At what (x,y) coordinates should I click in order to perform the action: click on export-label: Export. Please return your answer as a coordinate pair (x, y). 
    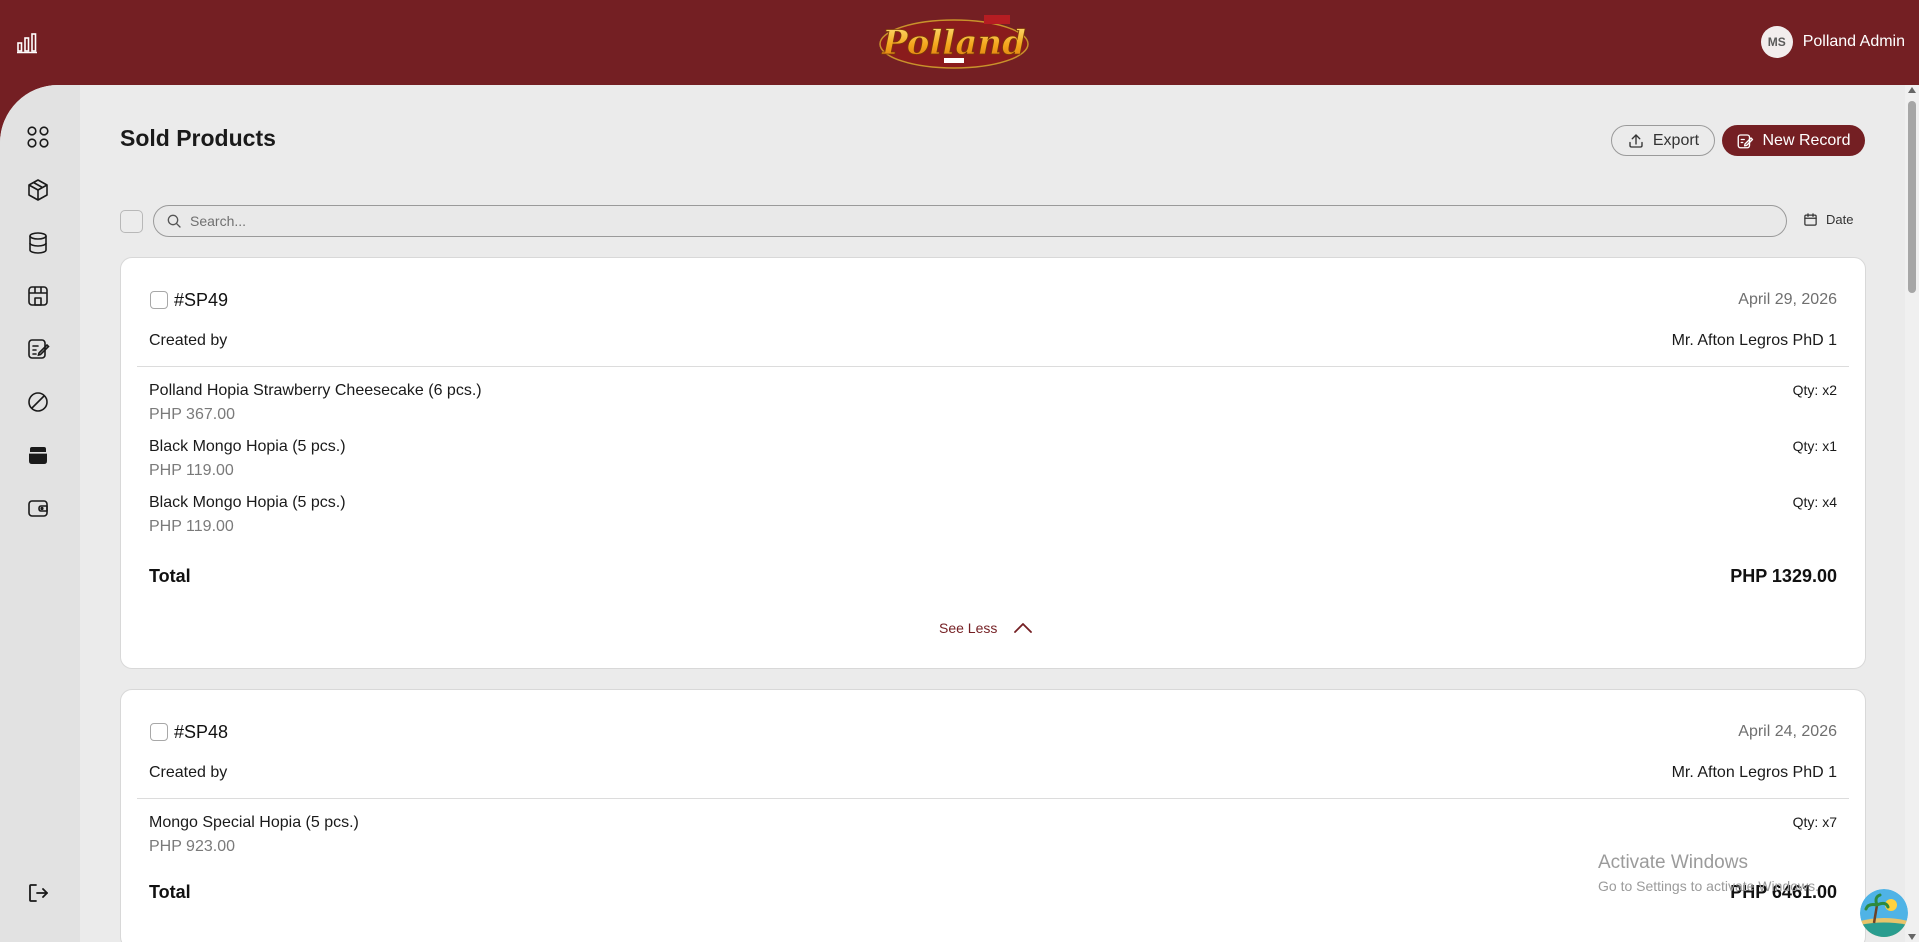
    Looking at the image, I should click on (1676, 140).